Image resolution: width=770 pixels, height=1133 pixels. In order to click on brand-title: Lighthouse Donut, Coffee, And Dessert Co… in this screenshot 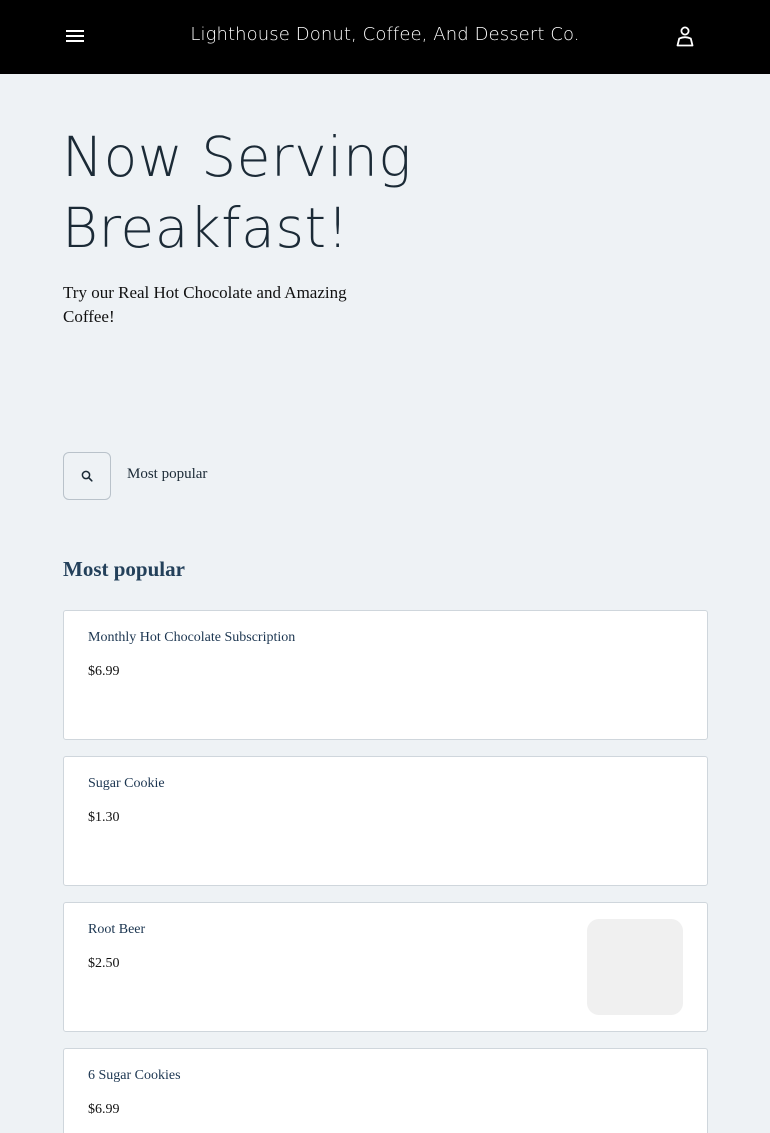, I will do `click(385, 34)`.